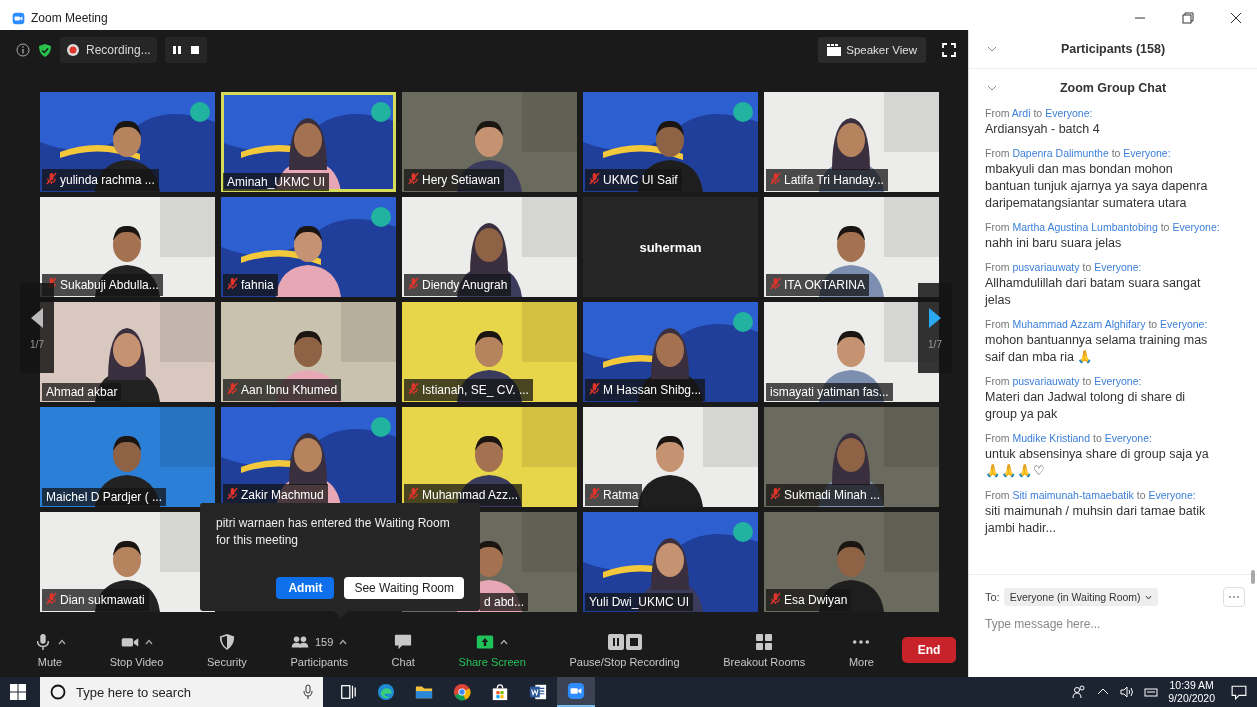 This screenshot has width=1257, height=707. I want to click on to-label: To:, so click(992, 597).